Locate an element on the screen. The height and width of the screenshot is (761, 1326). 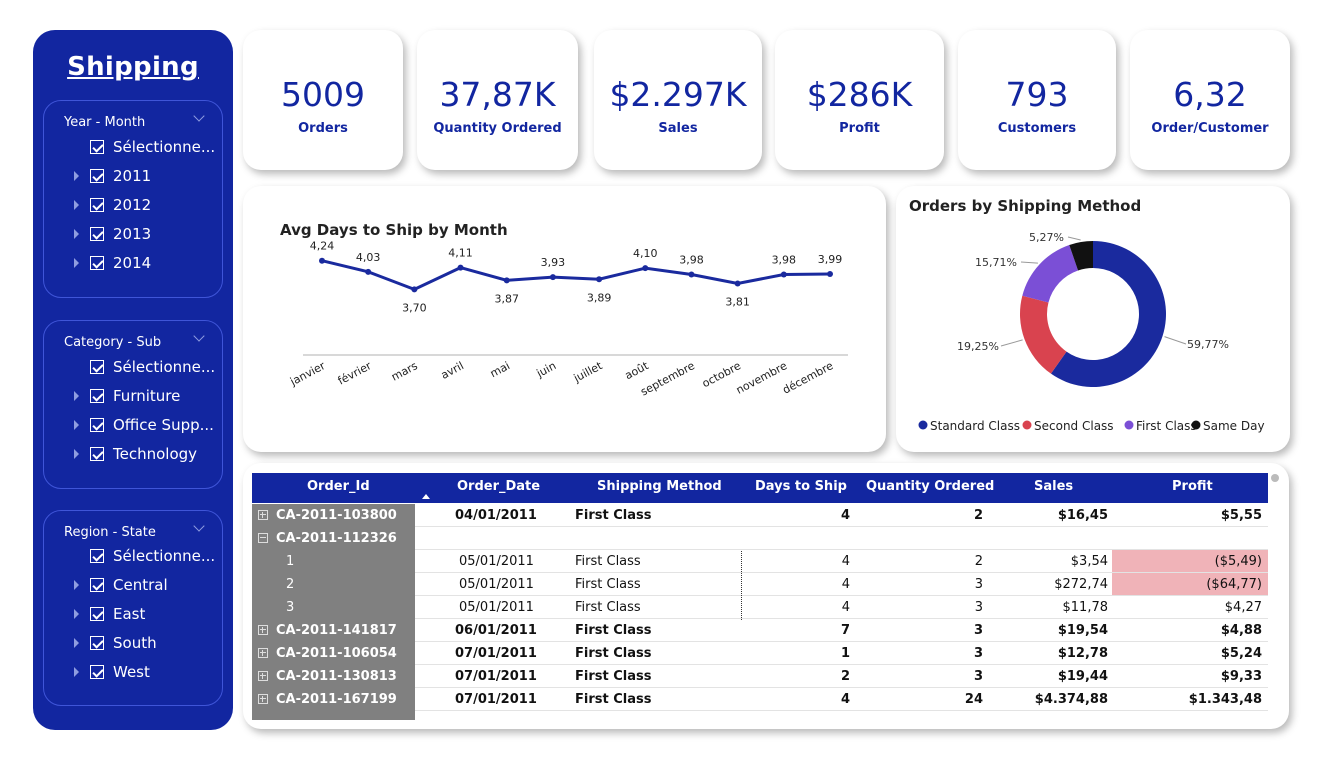
order-id-cell is located at coordinates (333, 715).